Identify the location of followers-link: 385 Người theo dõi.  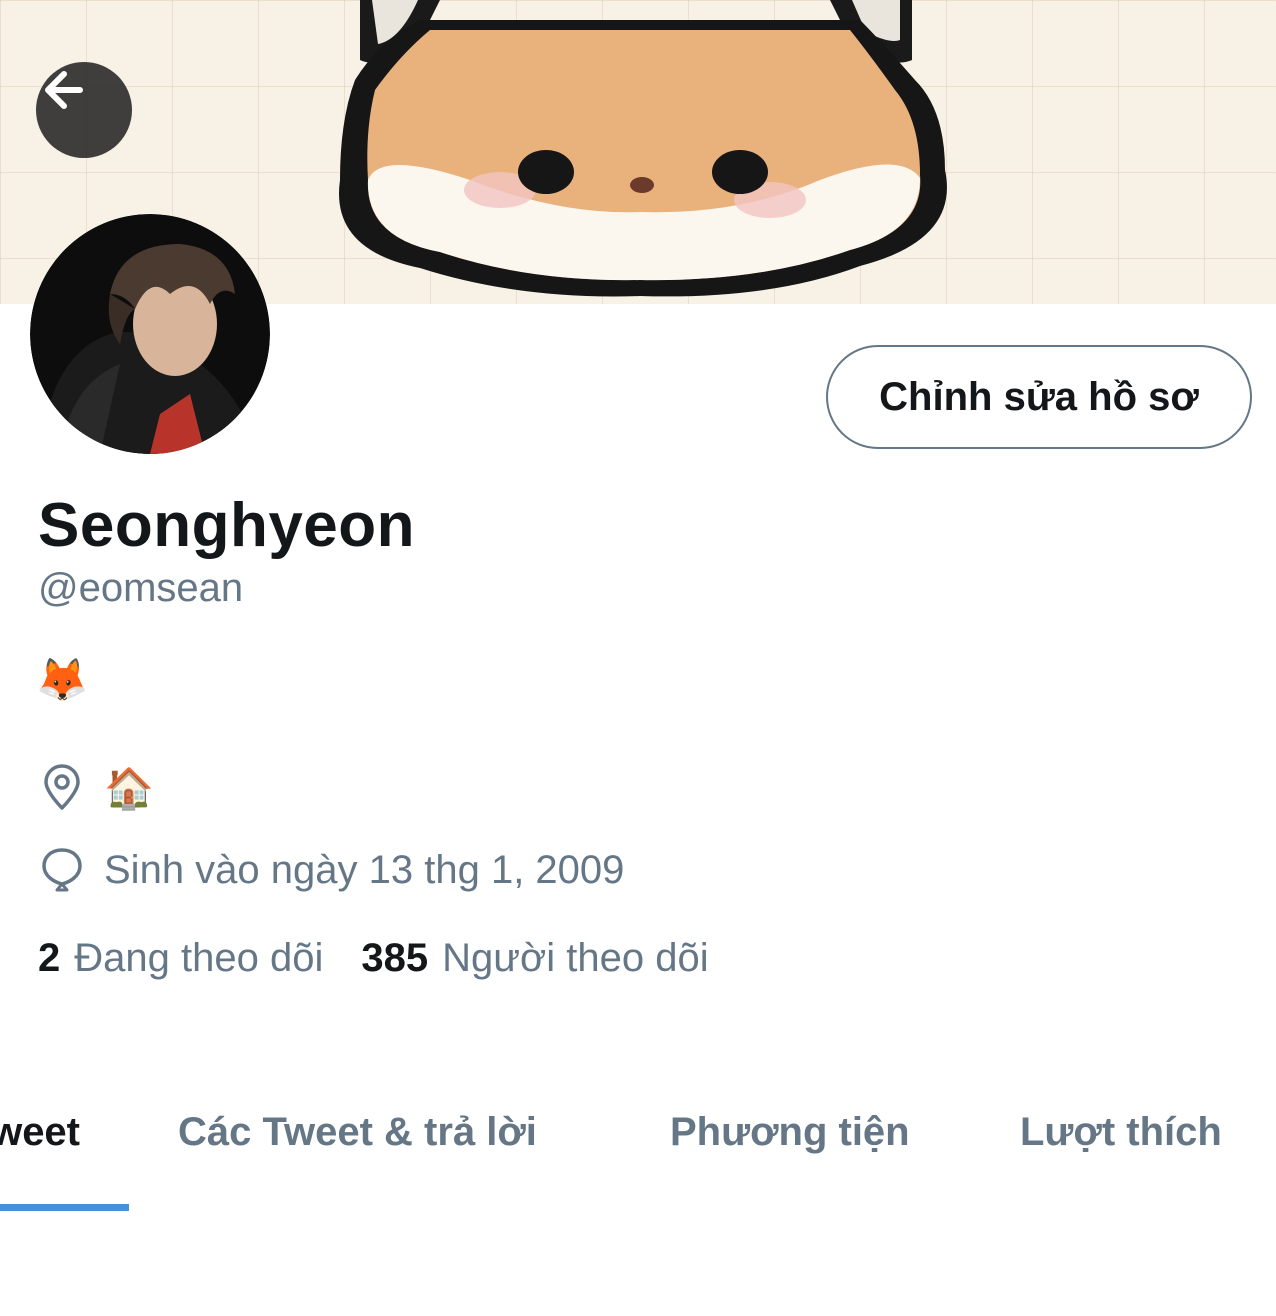
(534, 958).